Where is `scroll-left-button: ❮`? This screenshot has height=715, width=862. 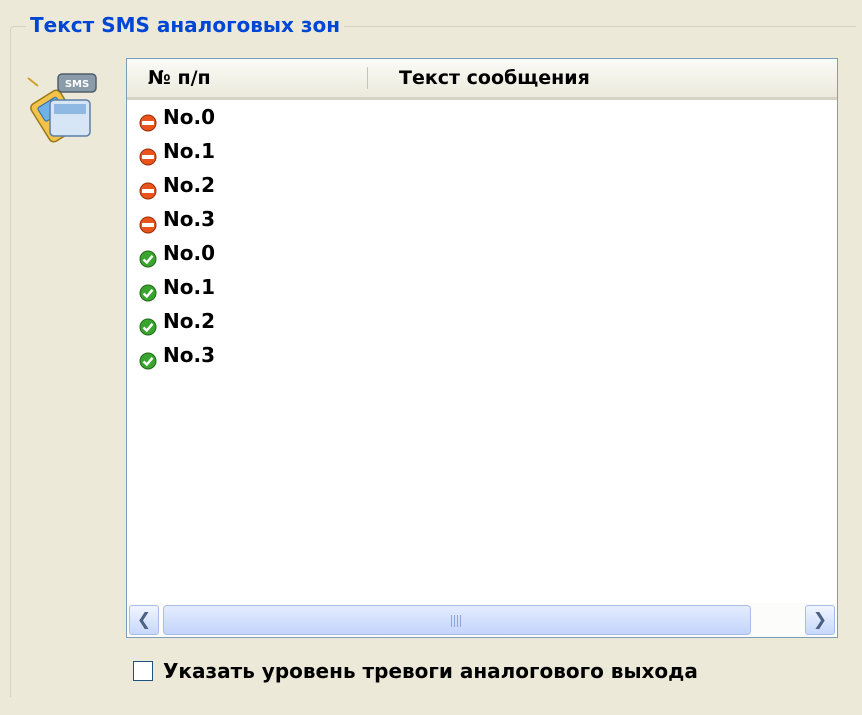
scroll-left-button: ❮ is located at coordinates (144, 620).